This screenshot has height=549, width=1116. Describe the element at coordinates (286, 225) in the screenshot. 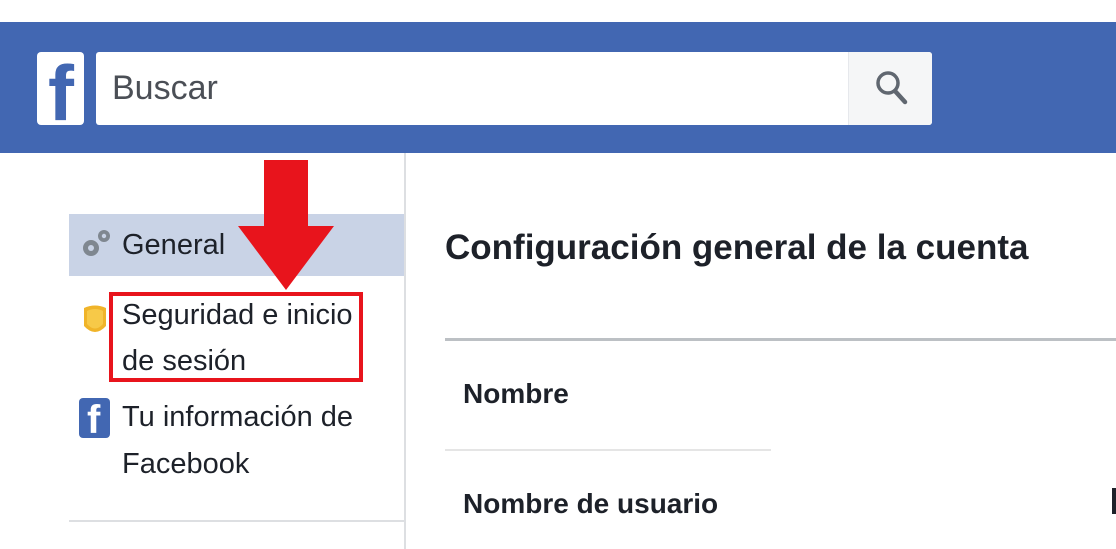

I see `annotation-arrow-down-icon` at that location.